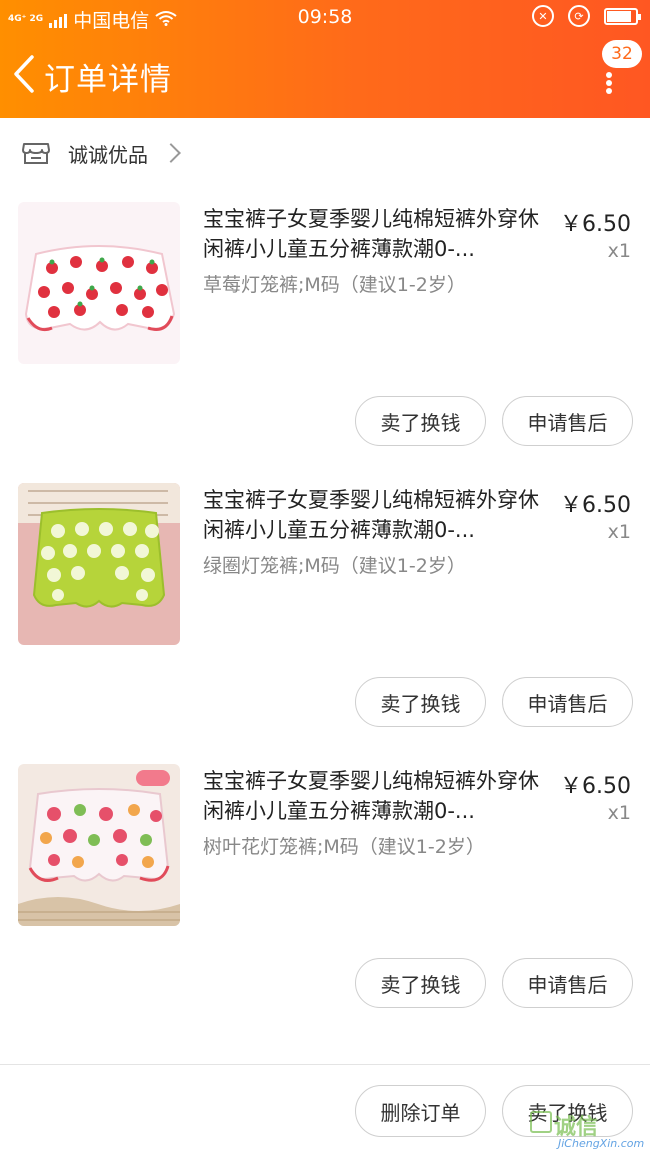 This screenshot has height=1155, width=650. I want to click on delete-order-button: 删除订单, so click(420, 1111).